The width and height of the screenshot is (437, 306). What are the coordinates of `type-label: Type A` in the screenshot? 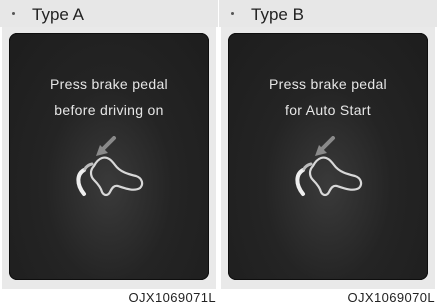 It's located at (58, 14).